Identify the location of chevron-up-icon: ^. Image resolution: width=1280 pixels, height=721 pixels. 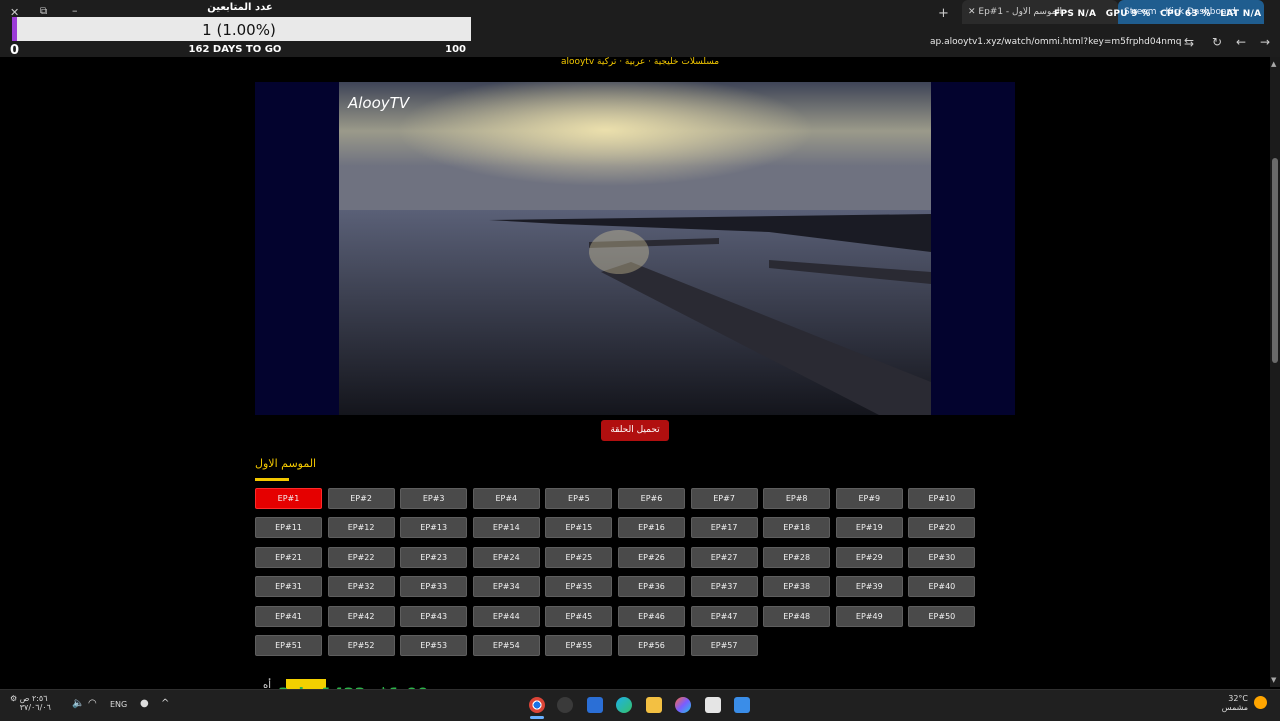
(165, 703).